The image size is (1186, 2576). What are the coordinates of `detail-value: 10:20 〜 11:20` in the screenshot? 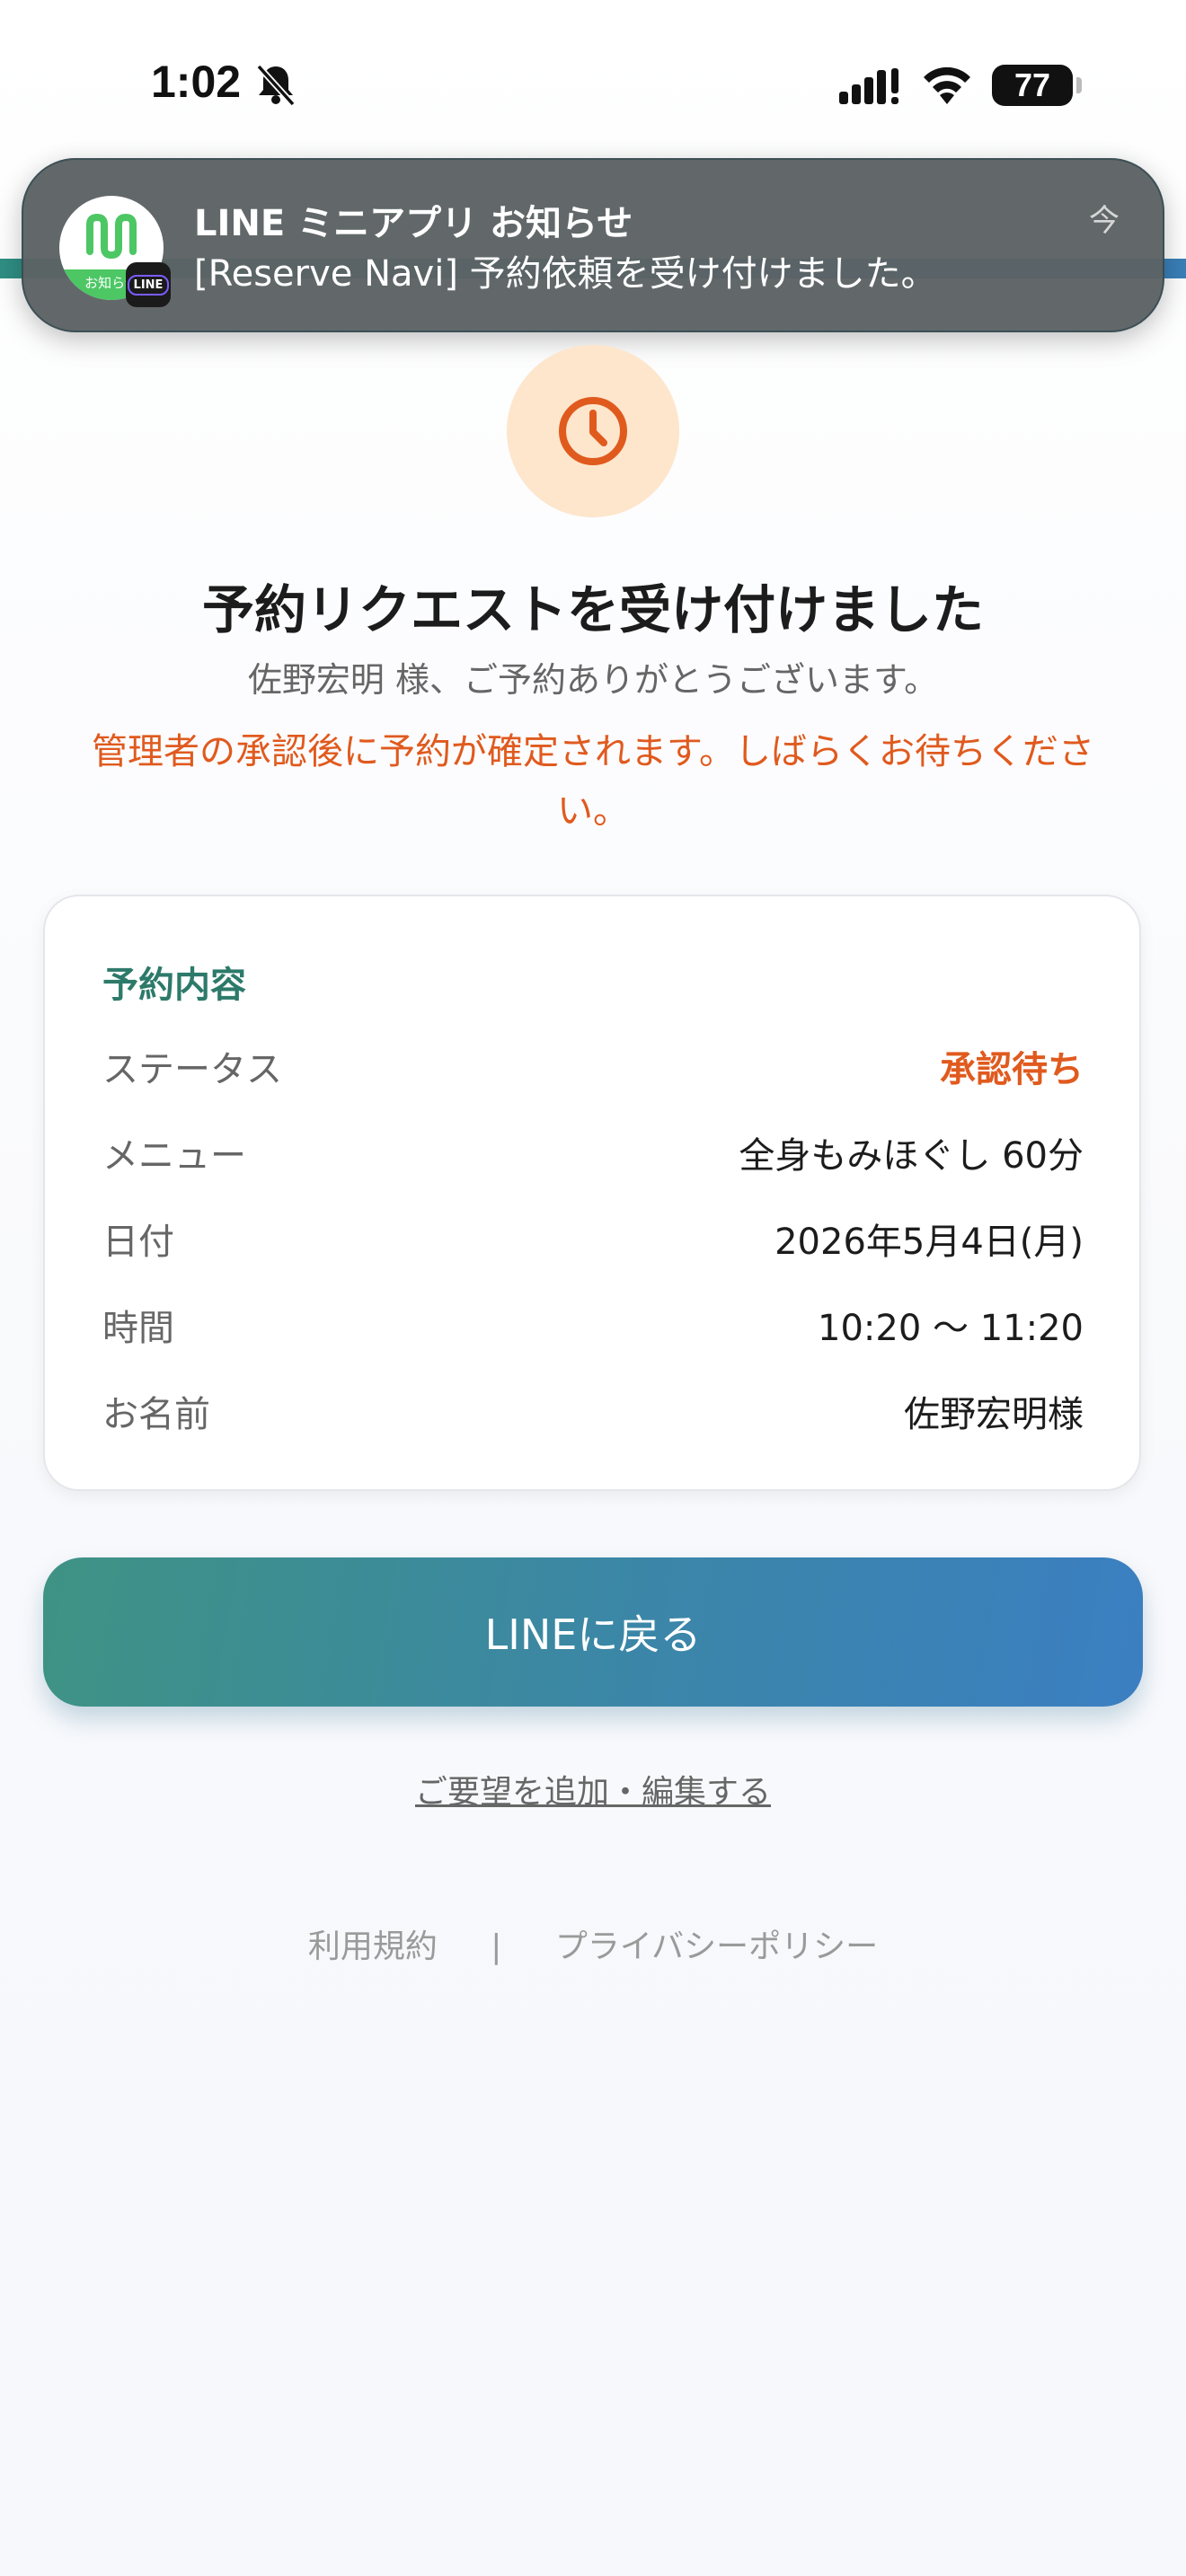 It's located at (951, 1328).